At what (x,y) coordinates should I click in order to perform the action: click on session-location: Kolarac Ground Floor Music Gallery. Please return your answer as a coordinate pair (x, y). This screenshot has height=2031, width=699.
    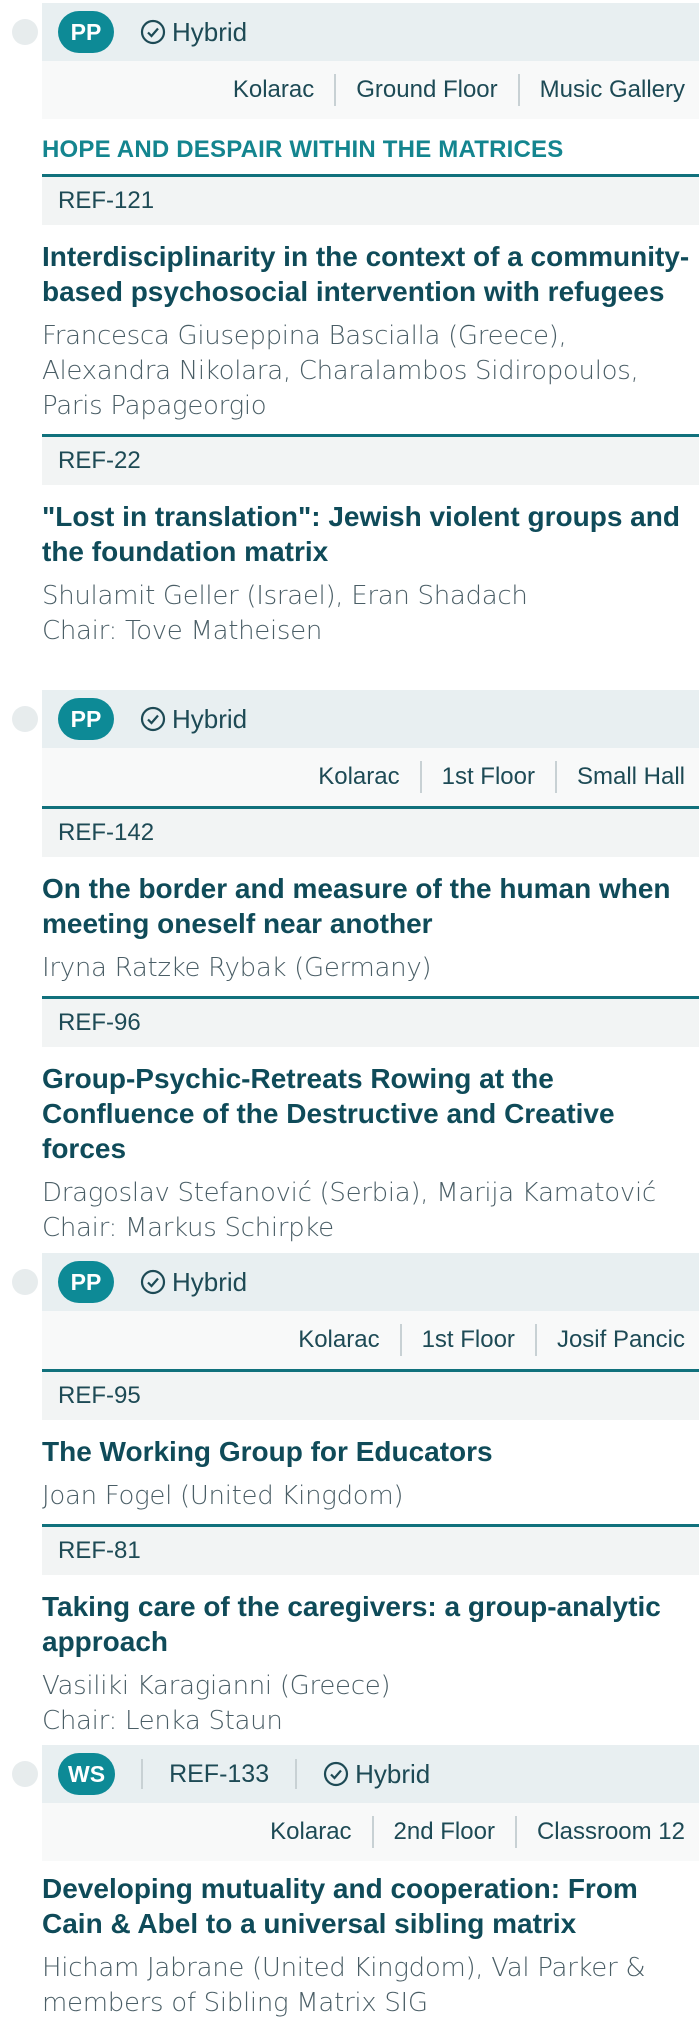
    Looking at the image, I should click on (370, 90).